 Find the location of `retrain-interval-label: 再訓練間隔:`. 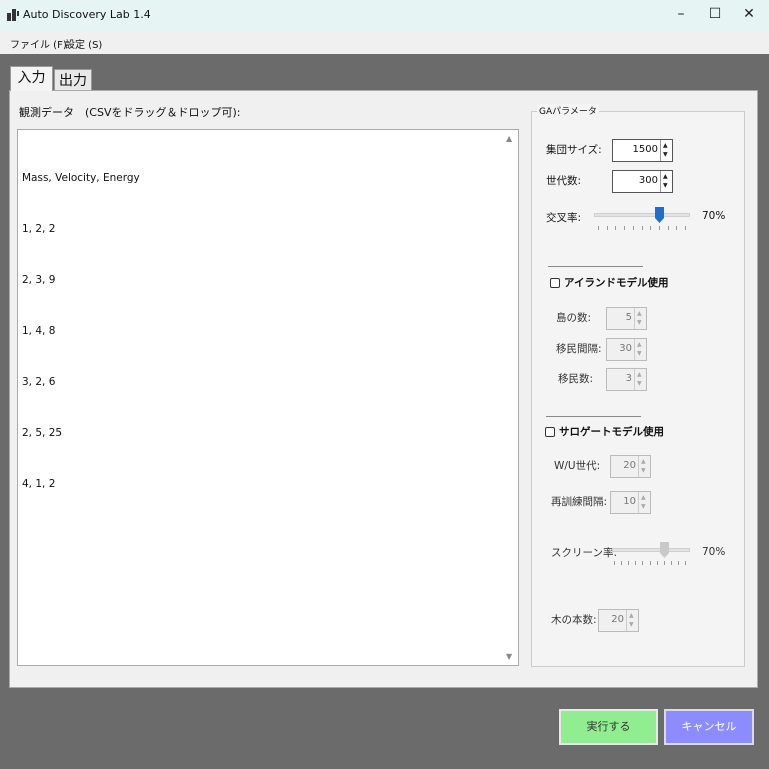

retrain-interval-label: 再訓練間隔: is located at coordinates (579, 502).